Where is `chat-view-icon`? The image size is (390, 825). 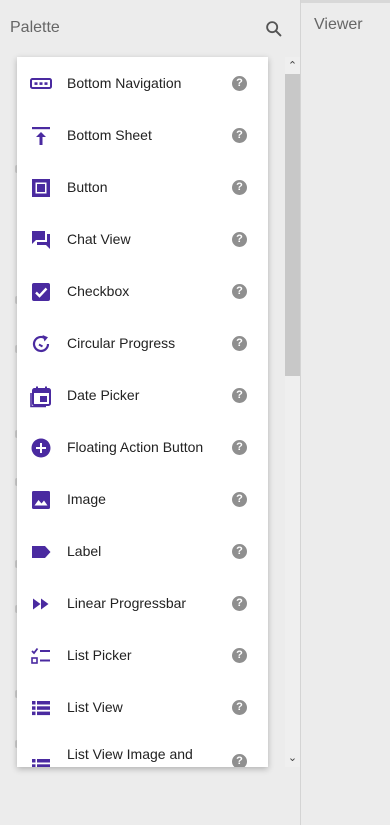 chat-view-icon is located at coordinates (41, 240).